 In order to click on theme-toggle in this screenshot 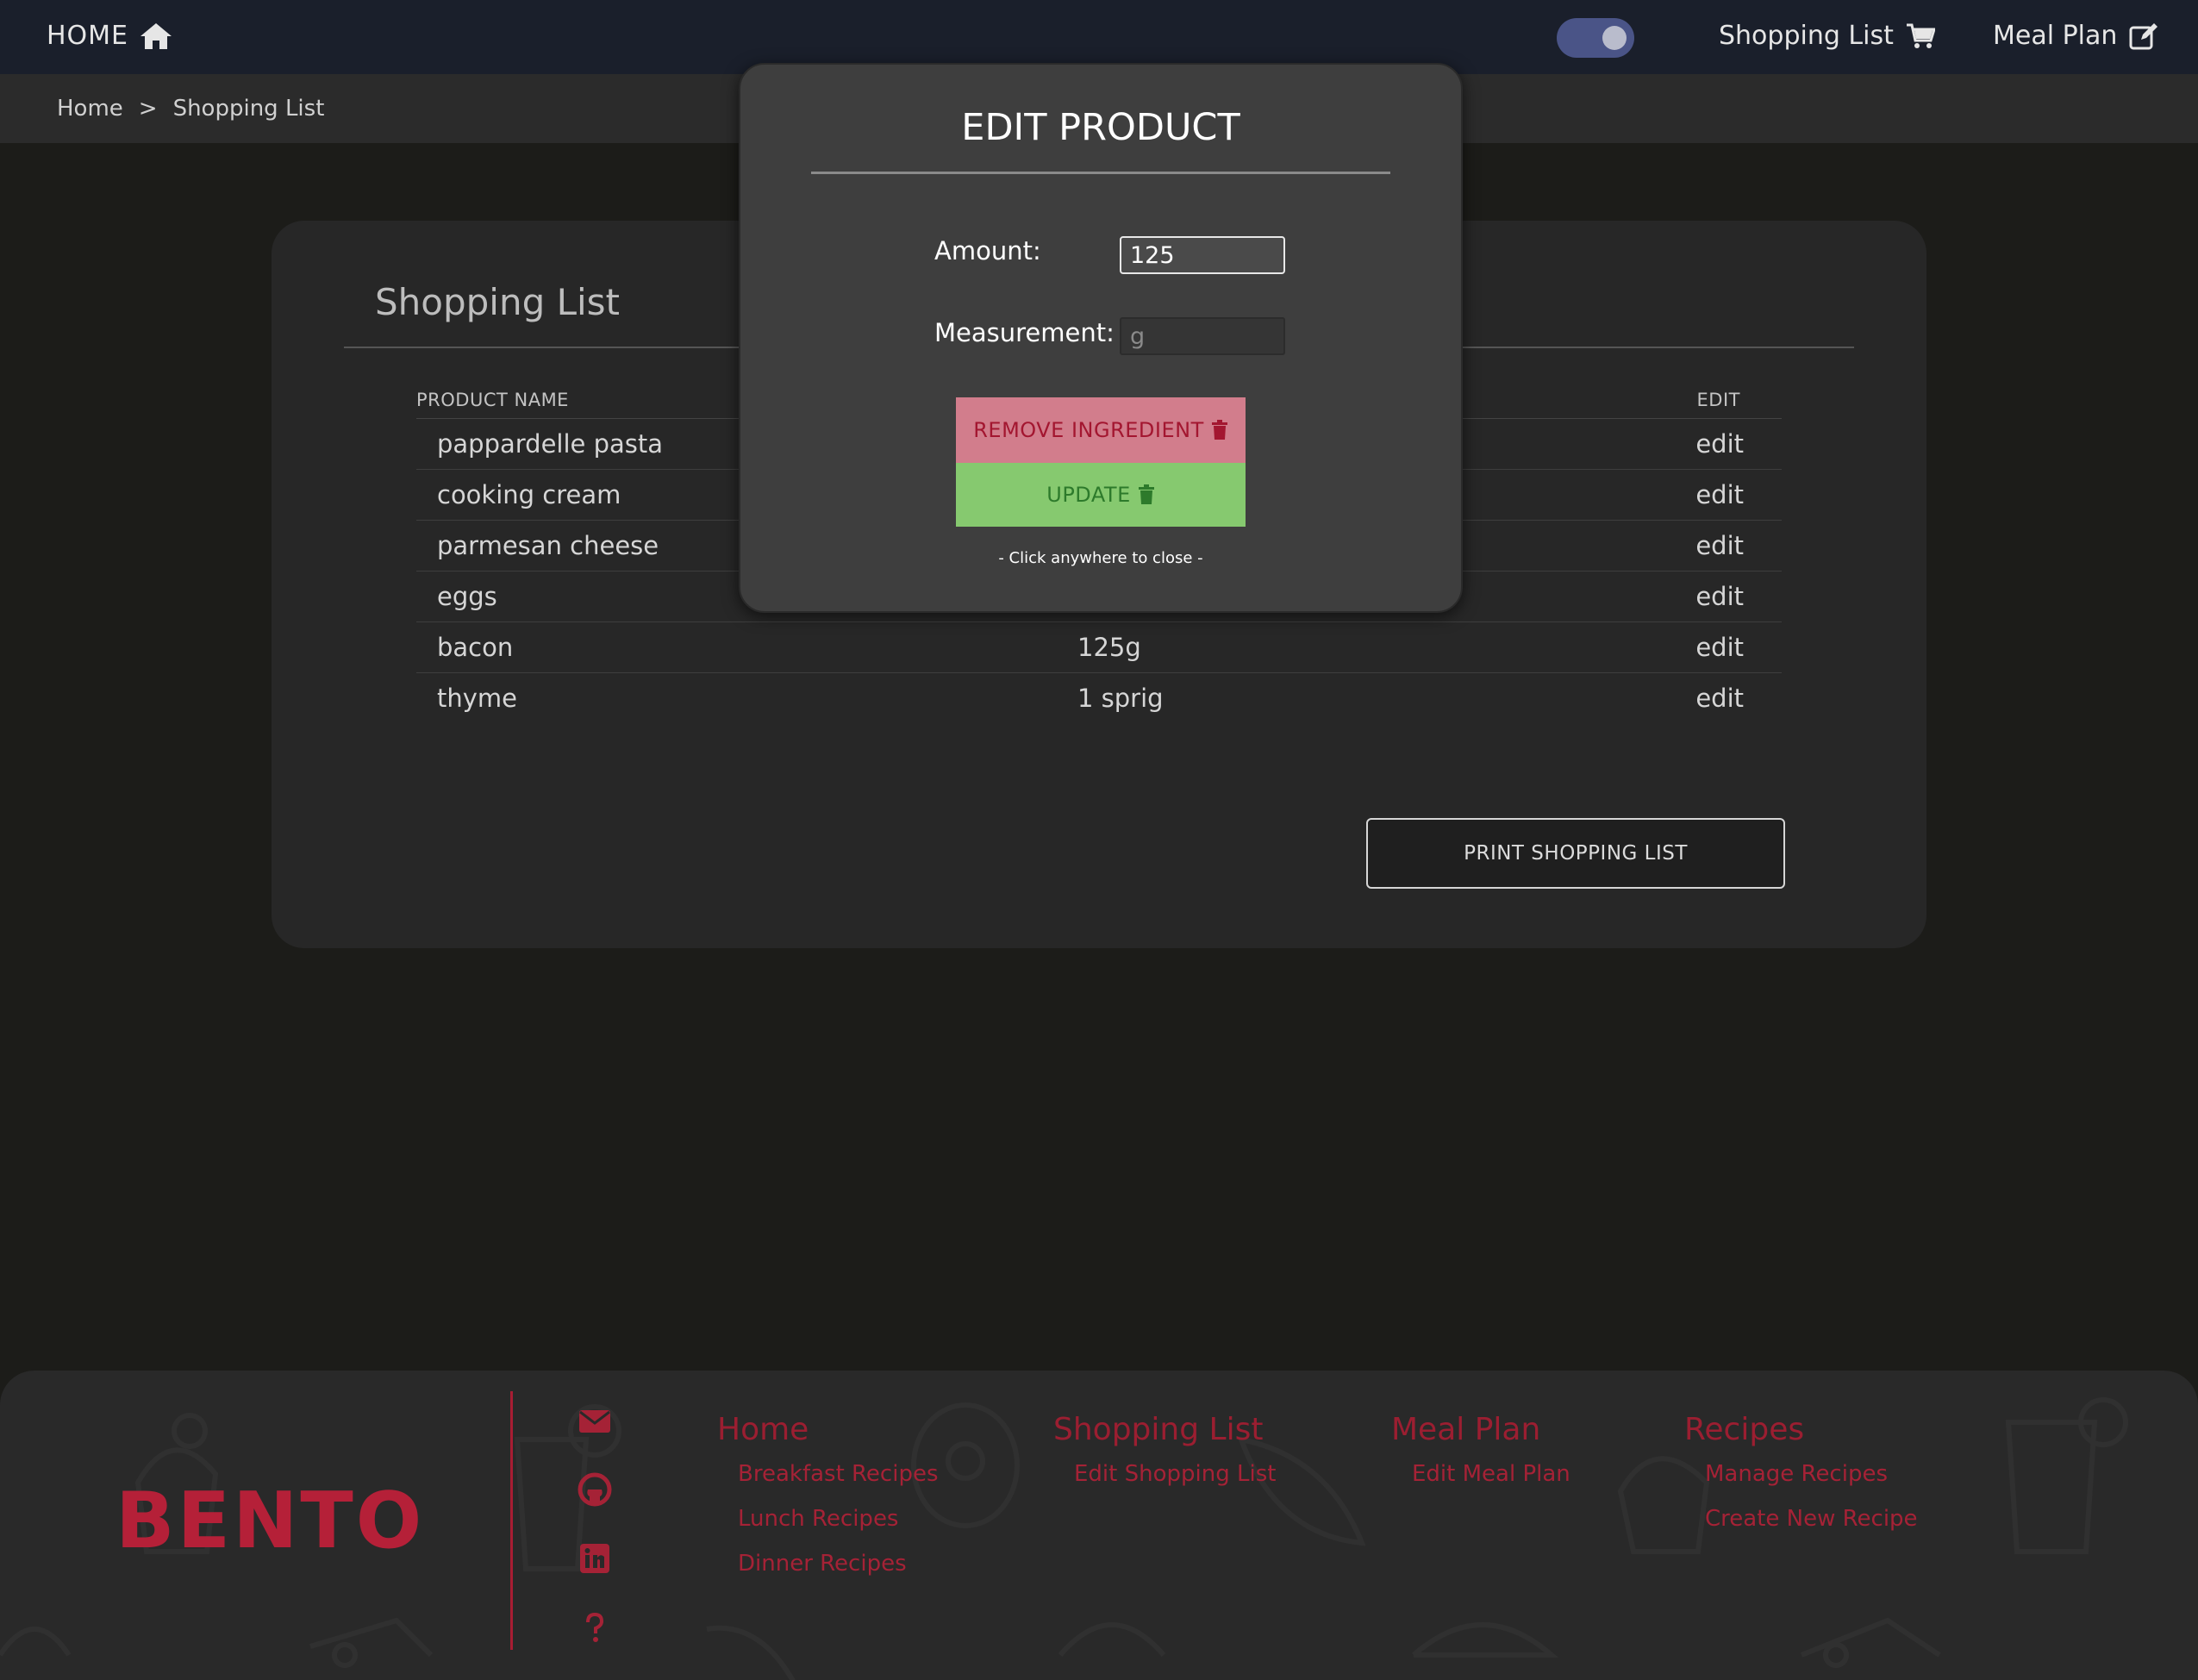, I will do `click(1595, 38)`.